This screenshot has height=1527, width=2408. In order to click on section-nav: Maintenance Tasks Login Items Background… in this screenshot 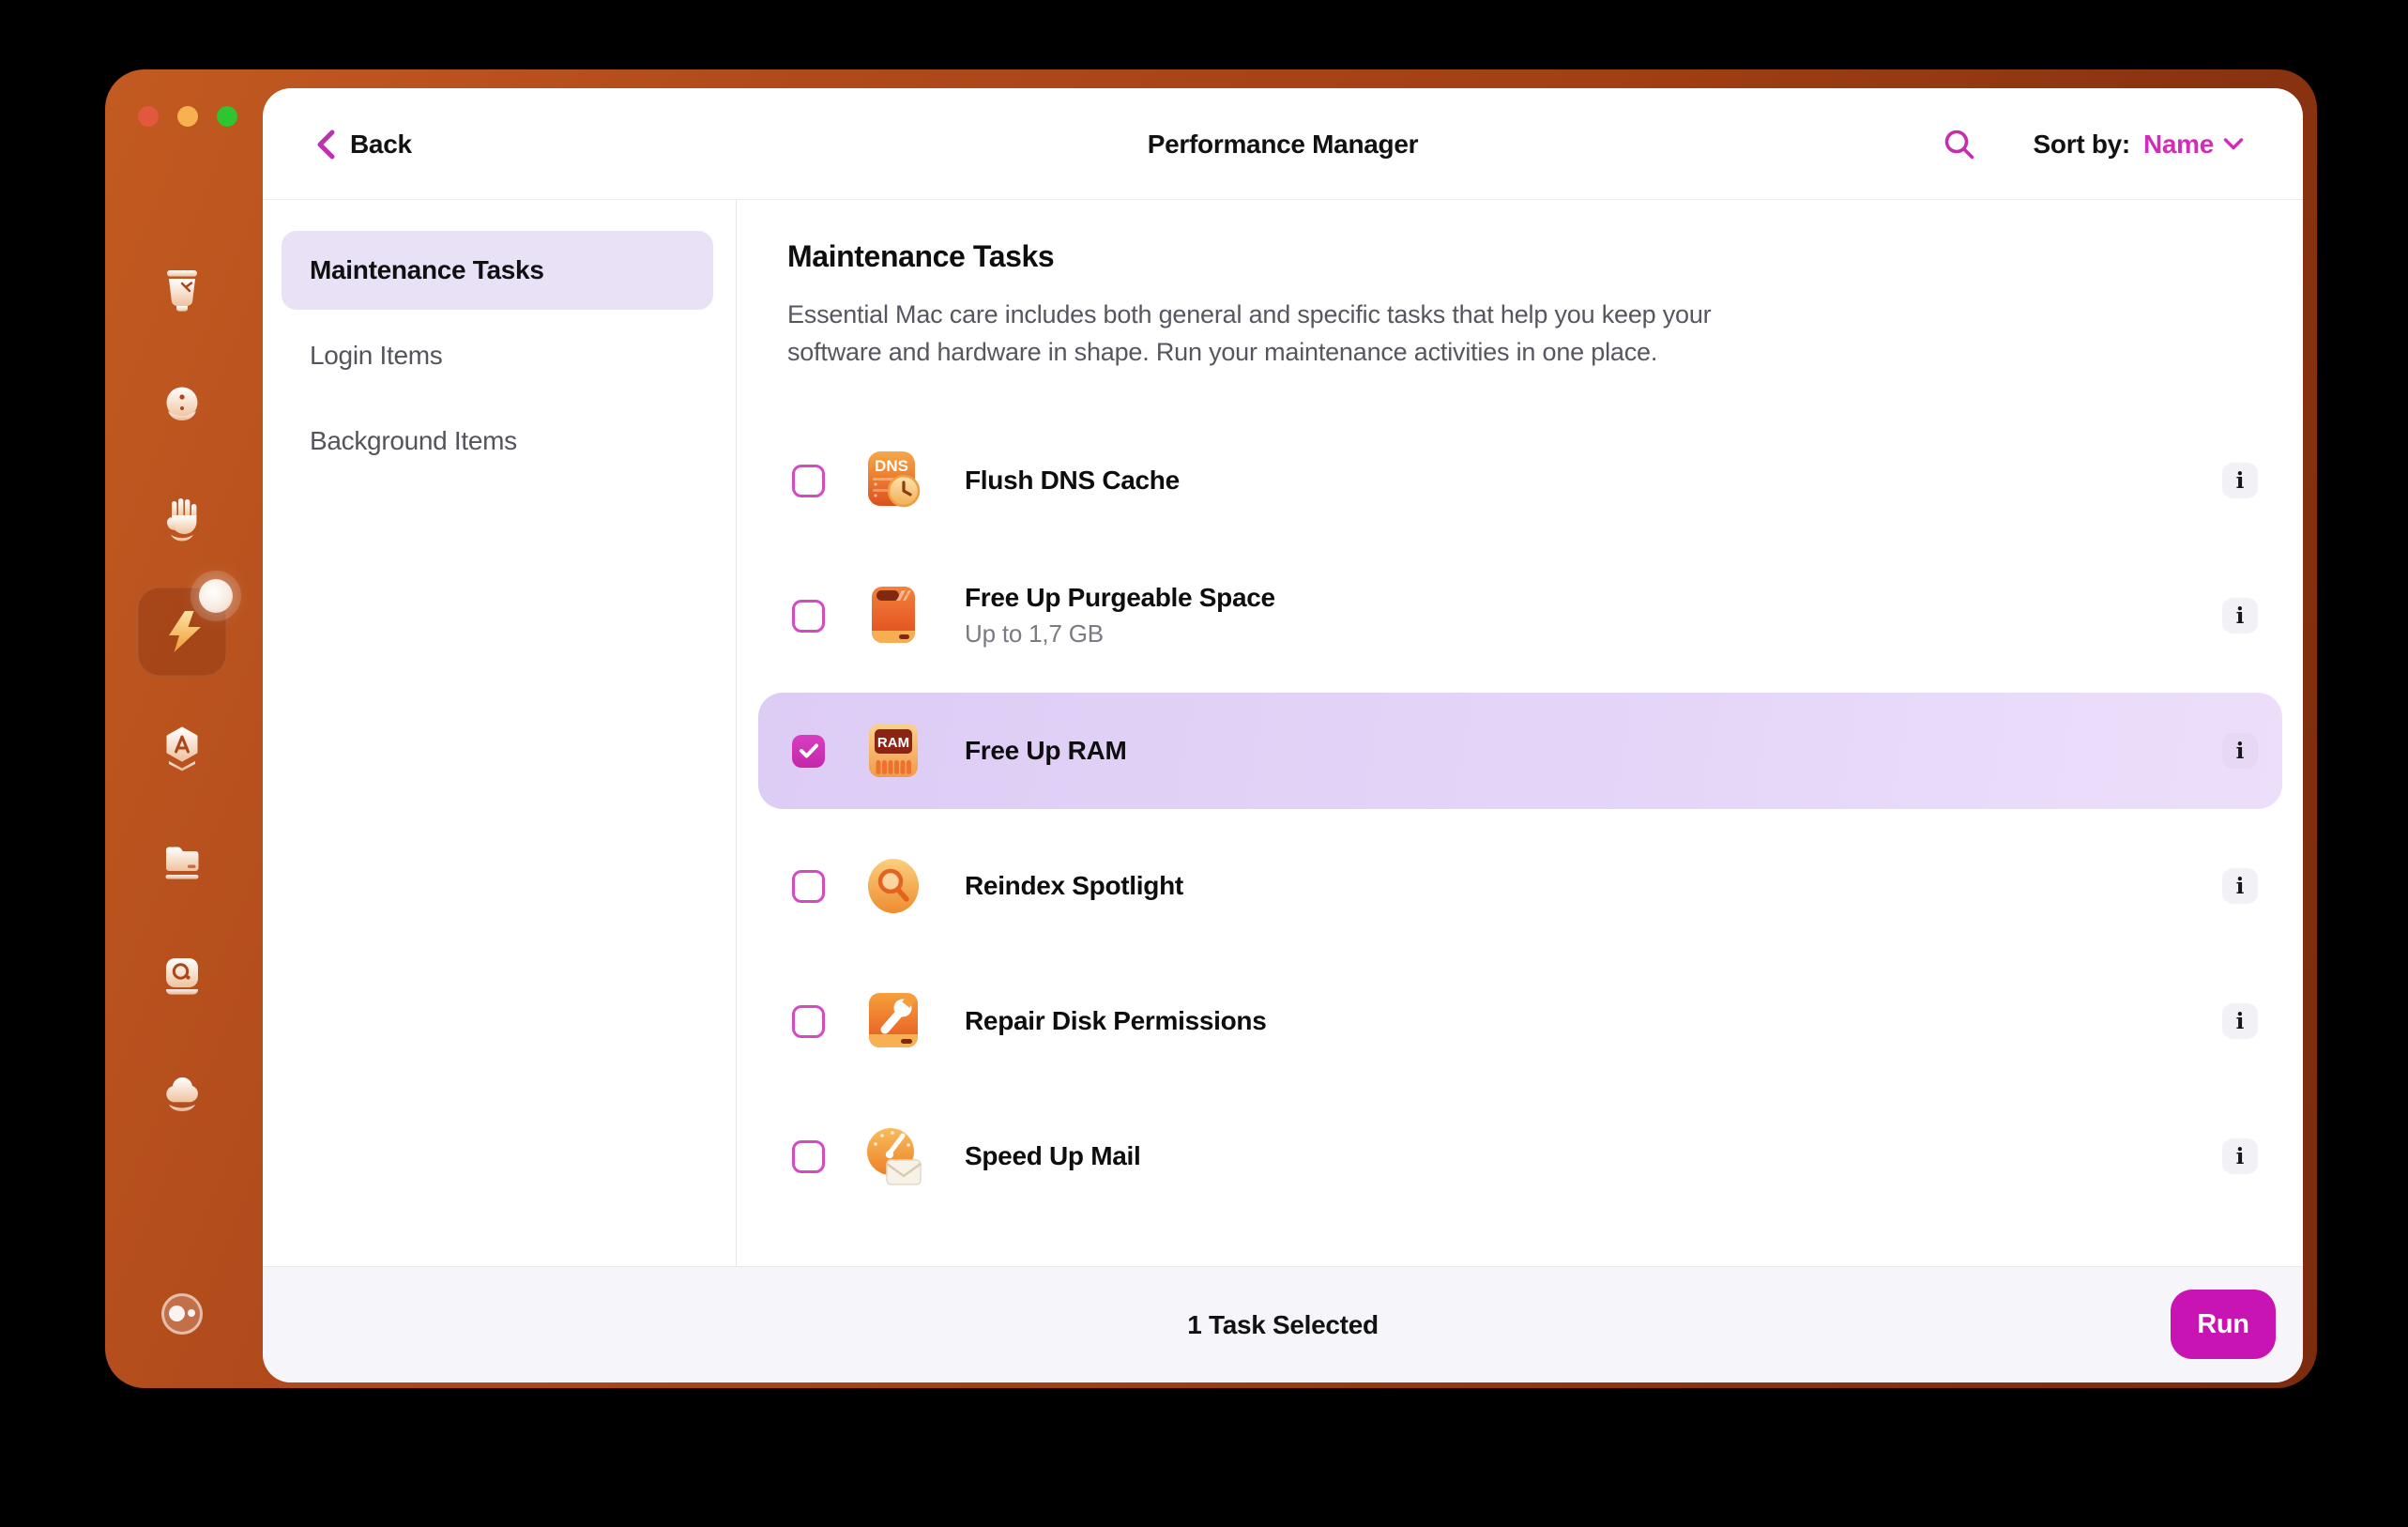, I will do `click(500, 733)`.